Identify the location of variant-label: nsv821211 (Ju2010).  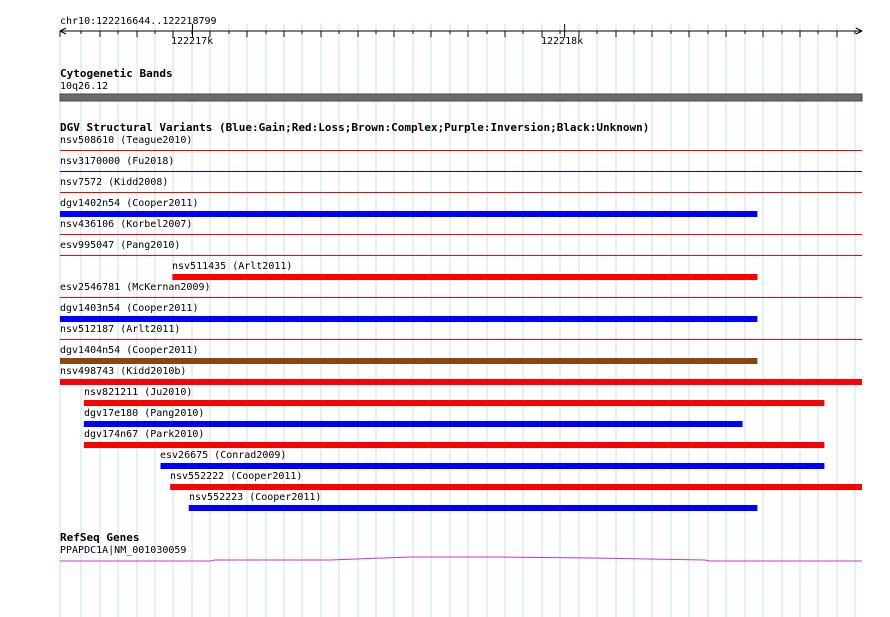
(138, 392).